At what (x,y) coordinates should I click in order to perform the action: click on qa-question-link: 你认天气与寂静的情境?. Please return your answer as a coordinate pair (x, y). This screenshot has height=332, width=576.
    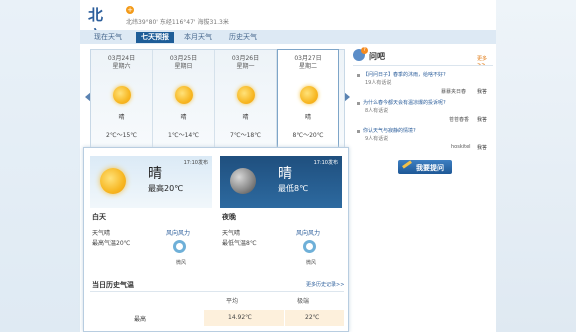
    Looking at the image, I should click on (389, 130).